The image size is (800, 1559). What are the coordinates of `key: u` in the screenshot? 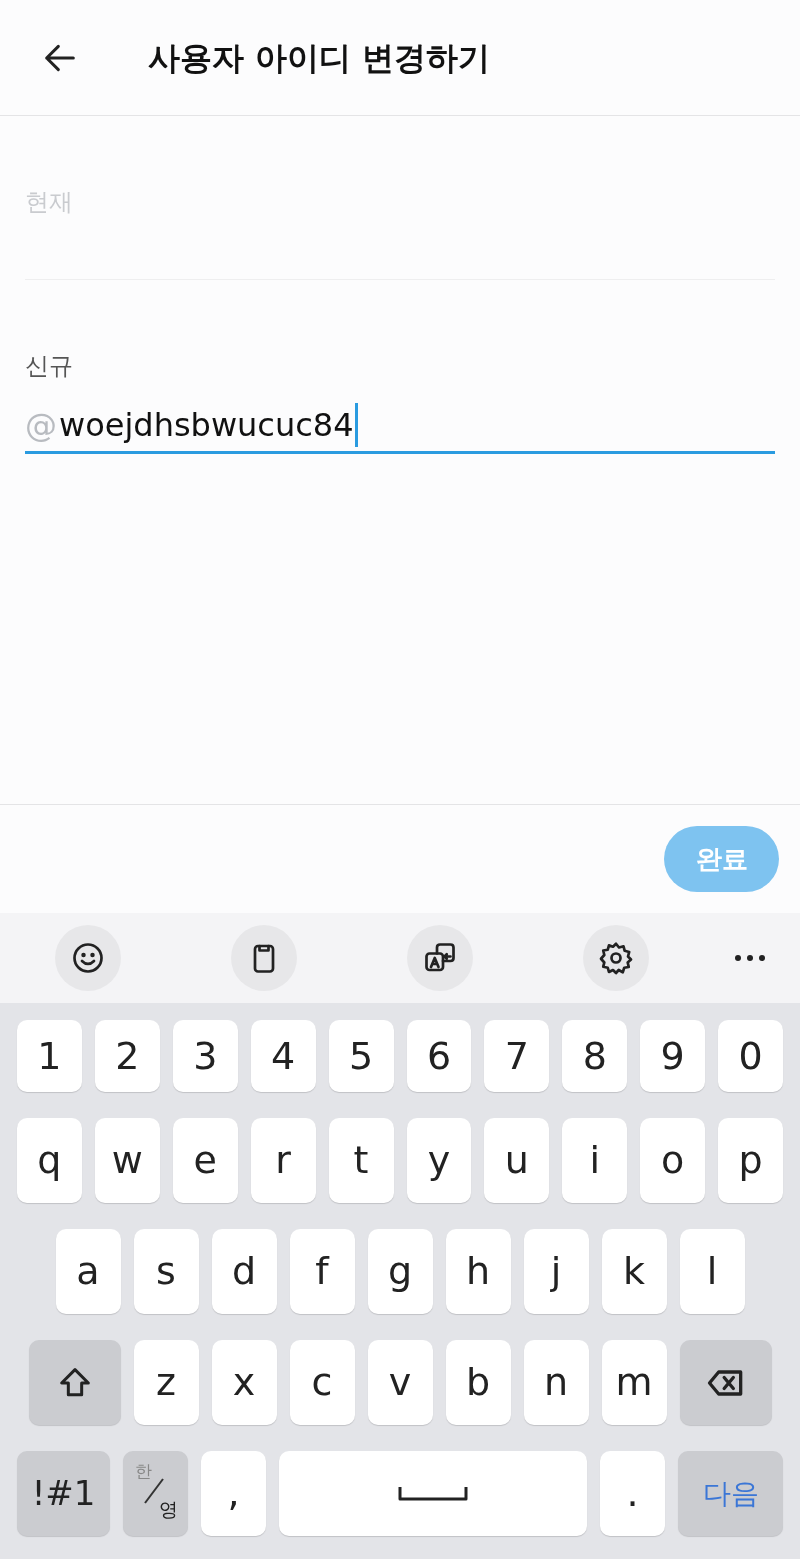 It's located at (517, 1160).